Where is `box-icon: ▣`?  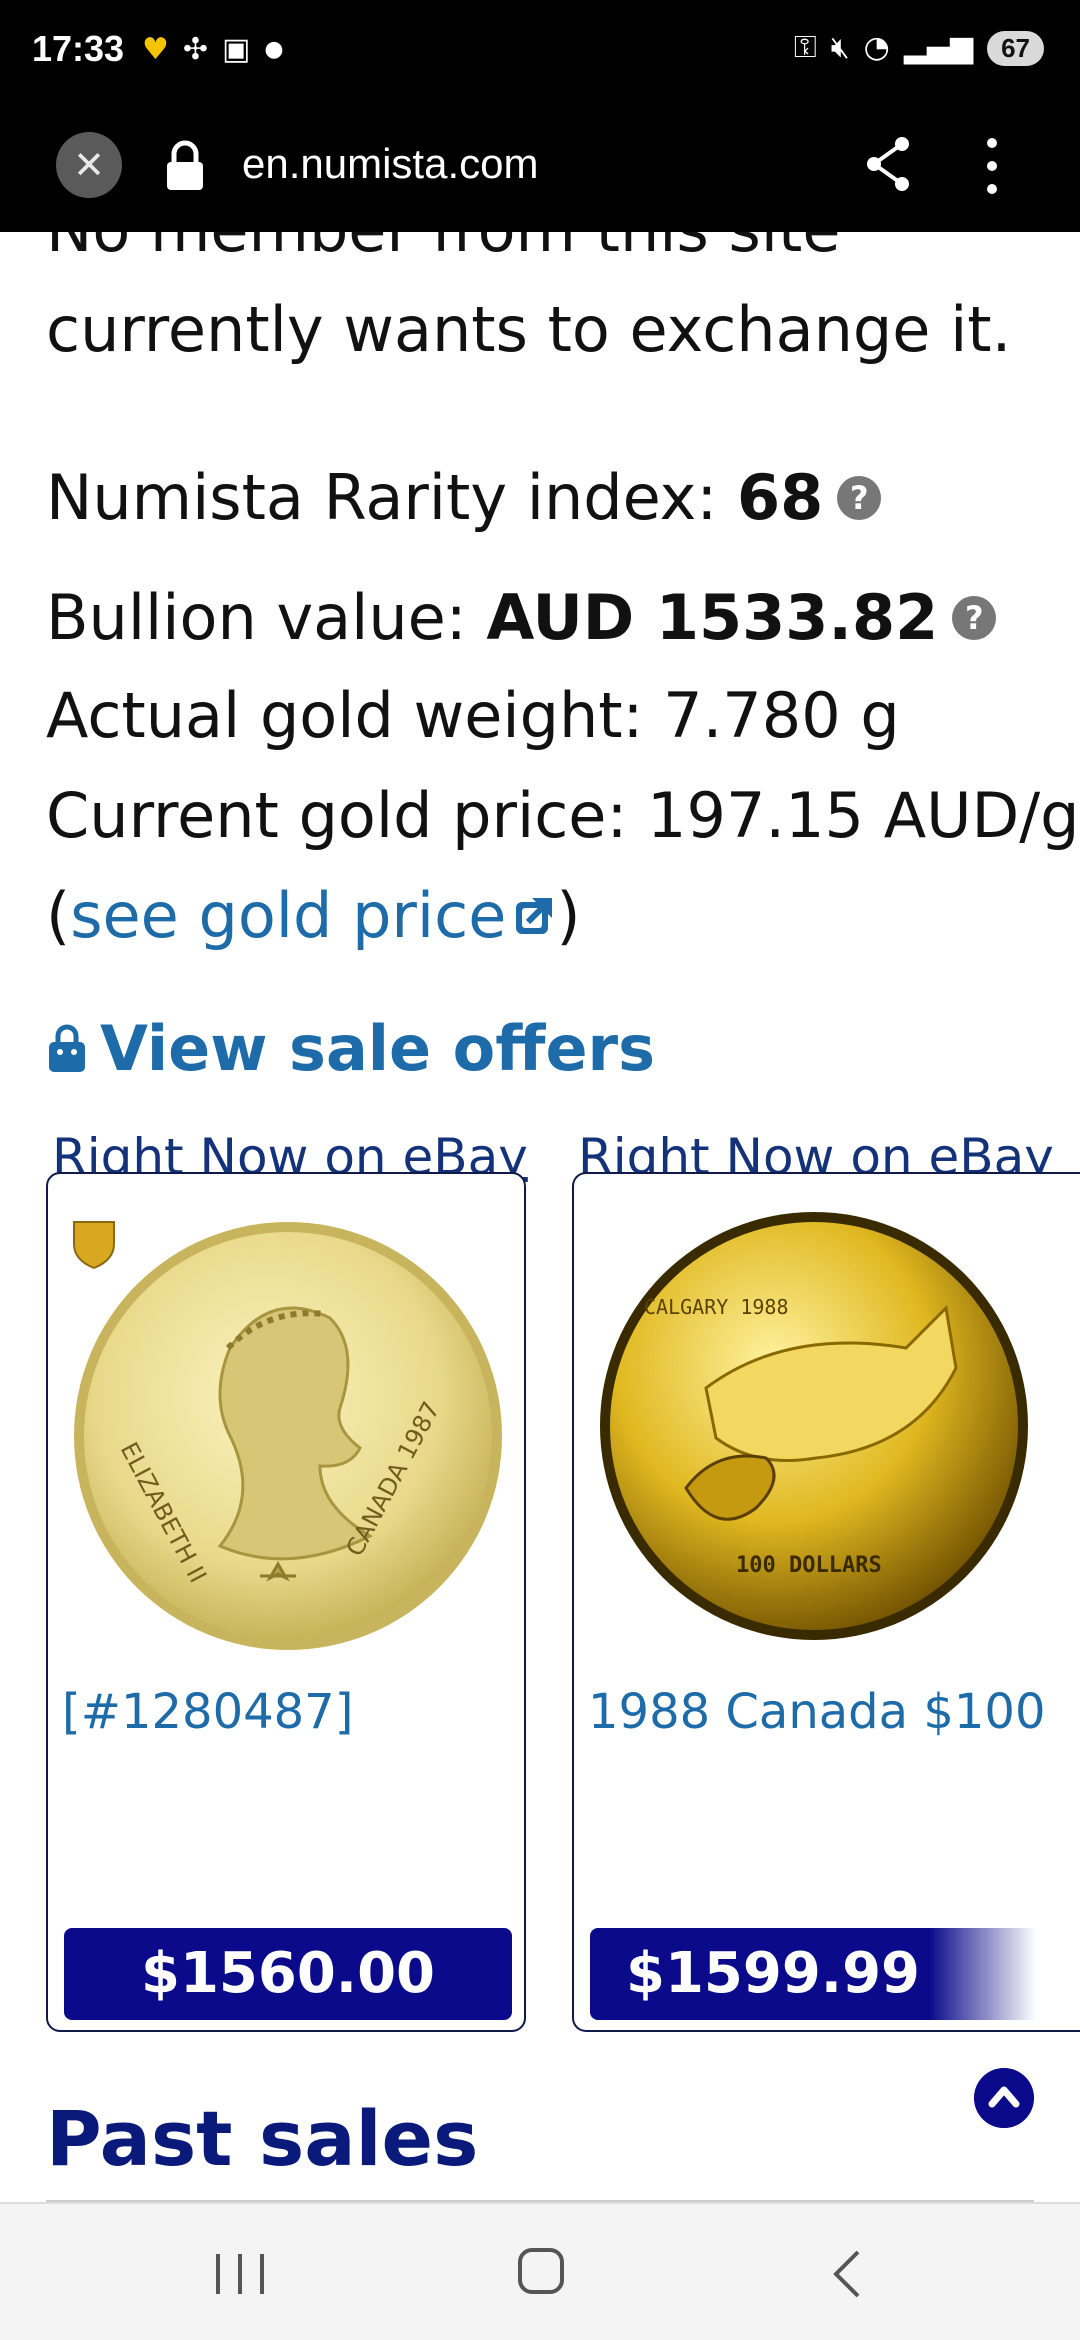
box-icon: ▣ is located at coordinates (236, 49).